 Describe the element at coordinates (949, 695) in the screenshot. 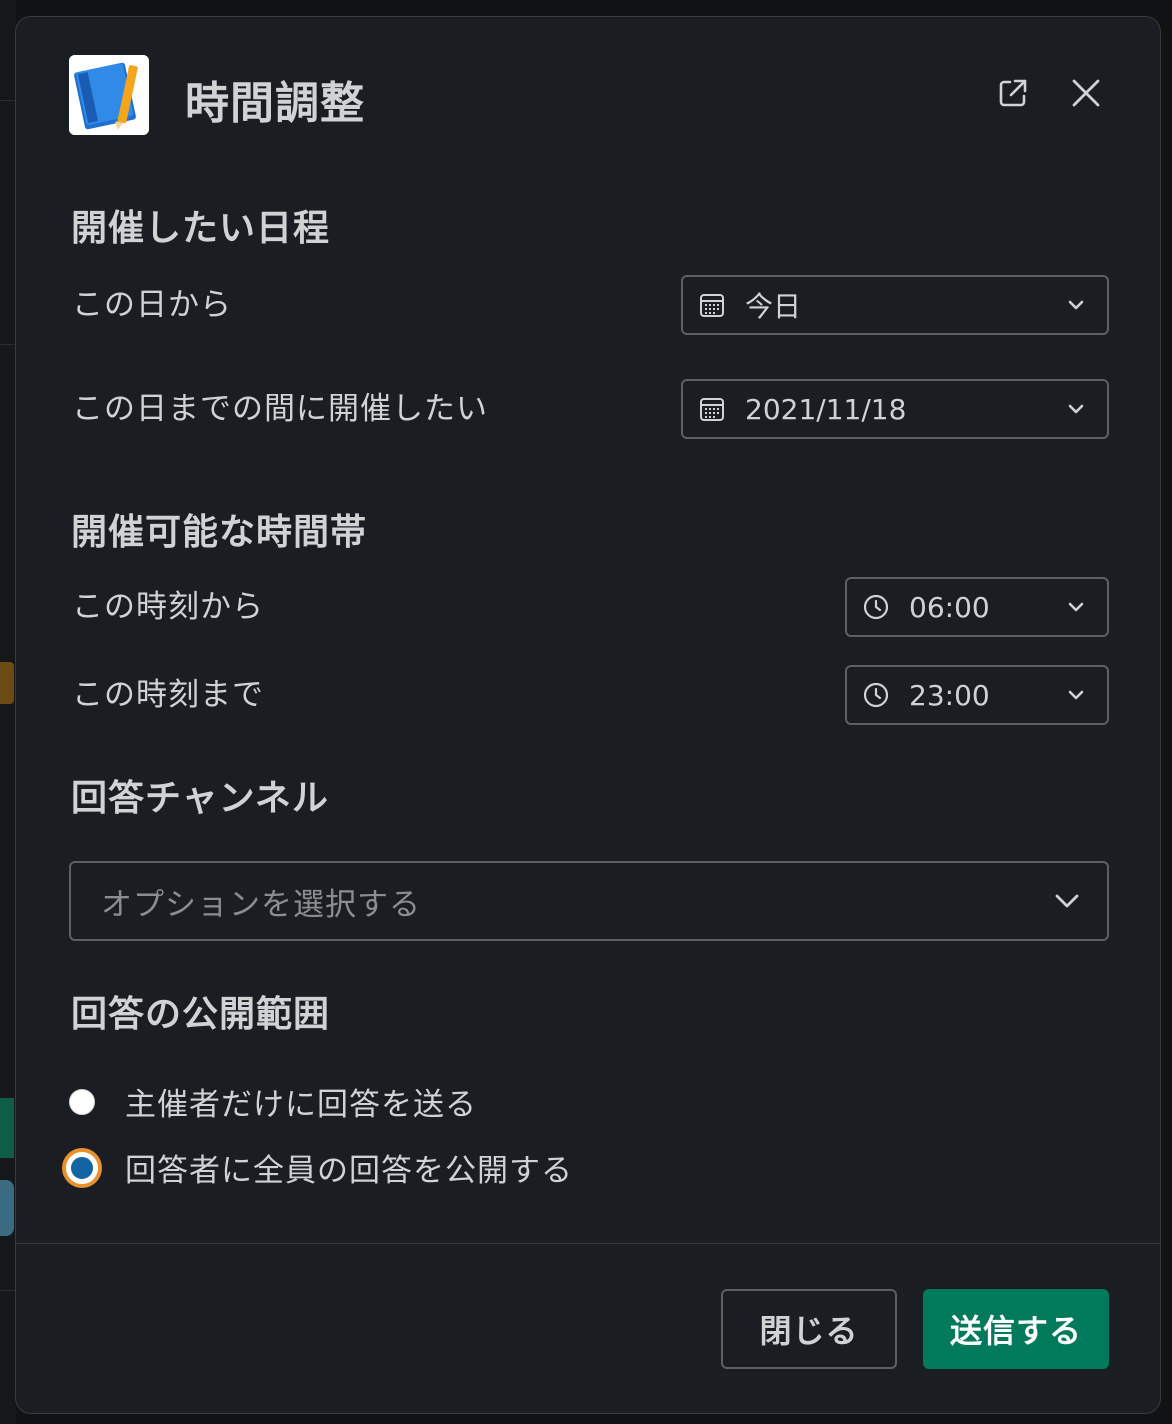

I see `end-time-value: 23:00` at that location.